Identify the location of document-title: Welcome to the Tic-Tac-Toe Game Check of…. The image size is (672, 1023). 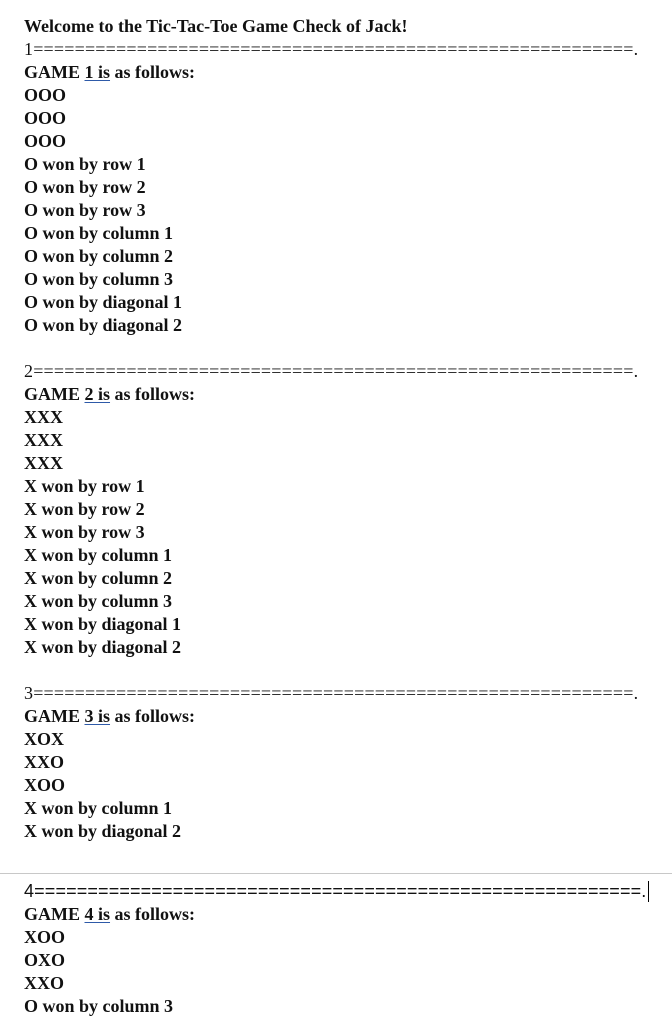
(216, 26).